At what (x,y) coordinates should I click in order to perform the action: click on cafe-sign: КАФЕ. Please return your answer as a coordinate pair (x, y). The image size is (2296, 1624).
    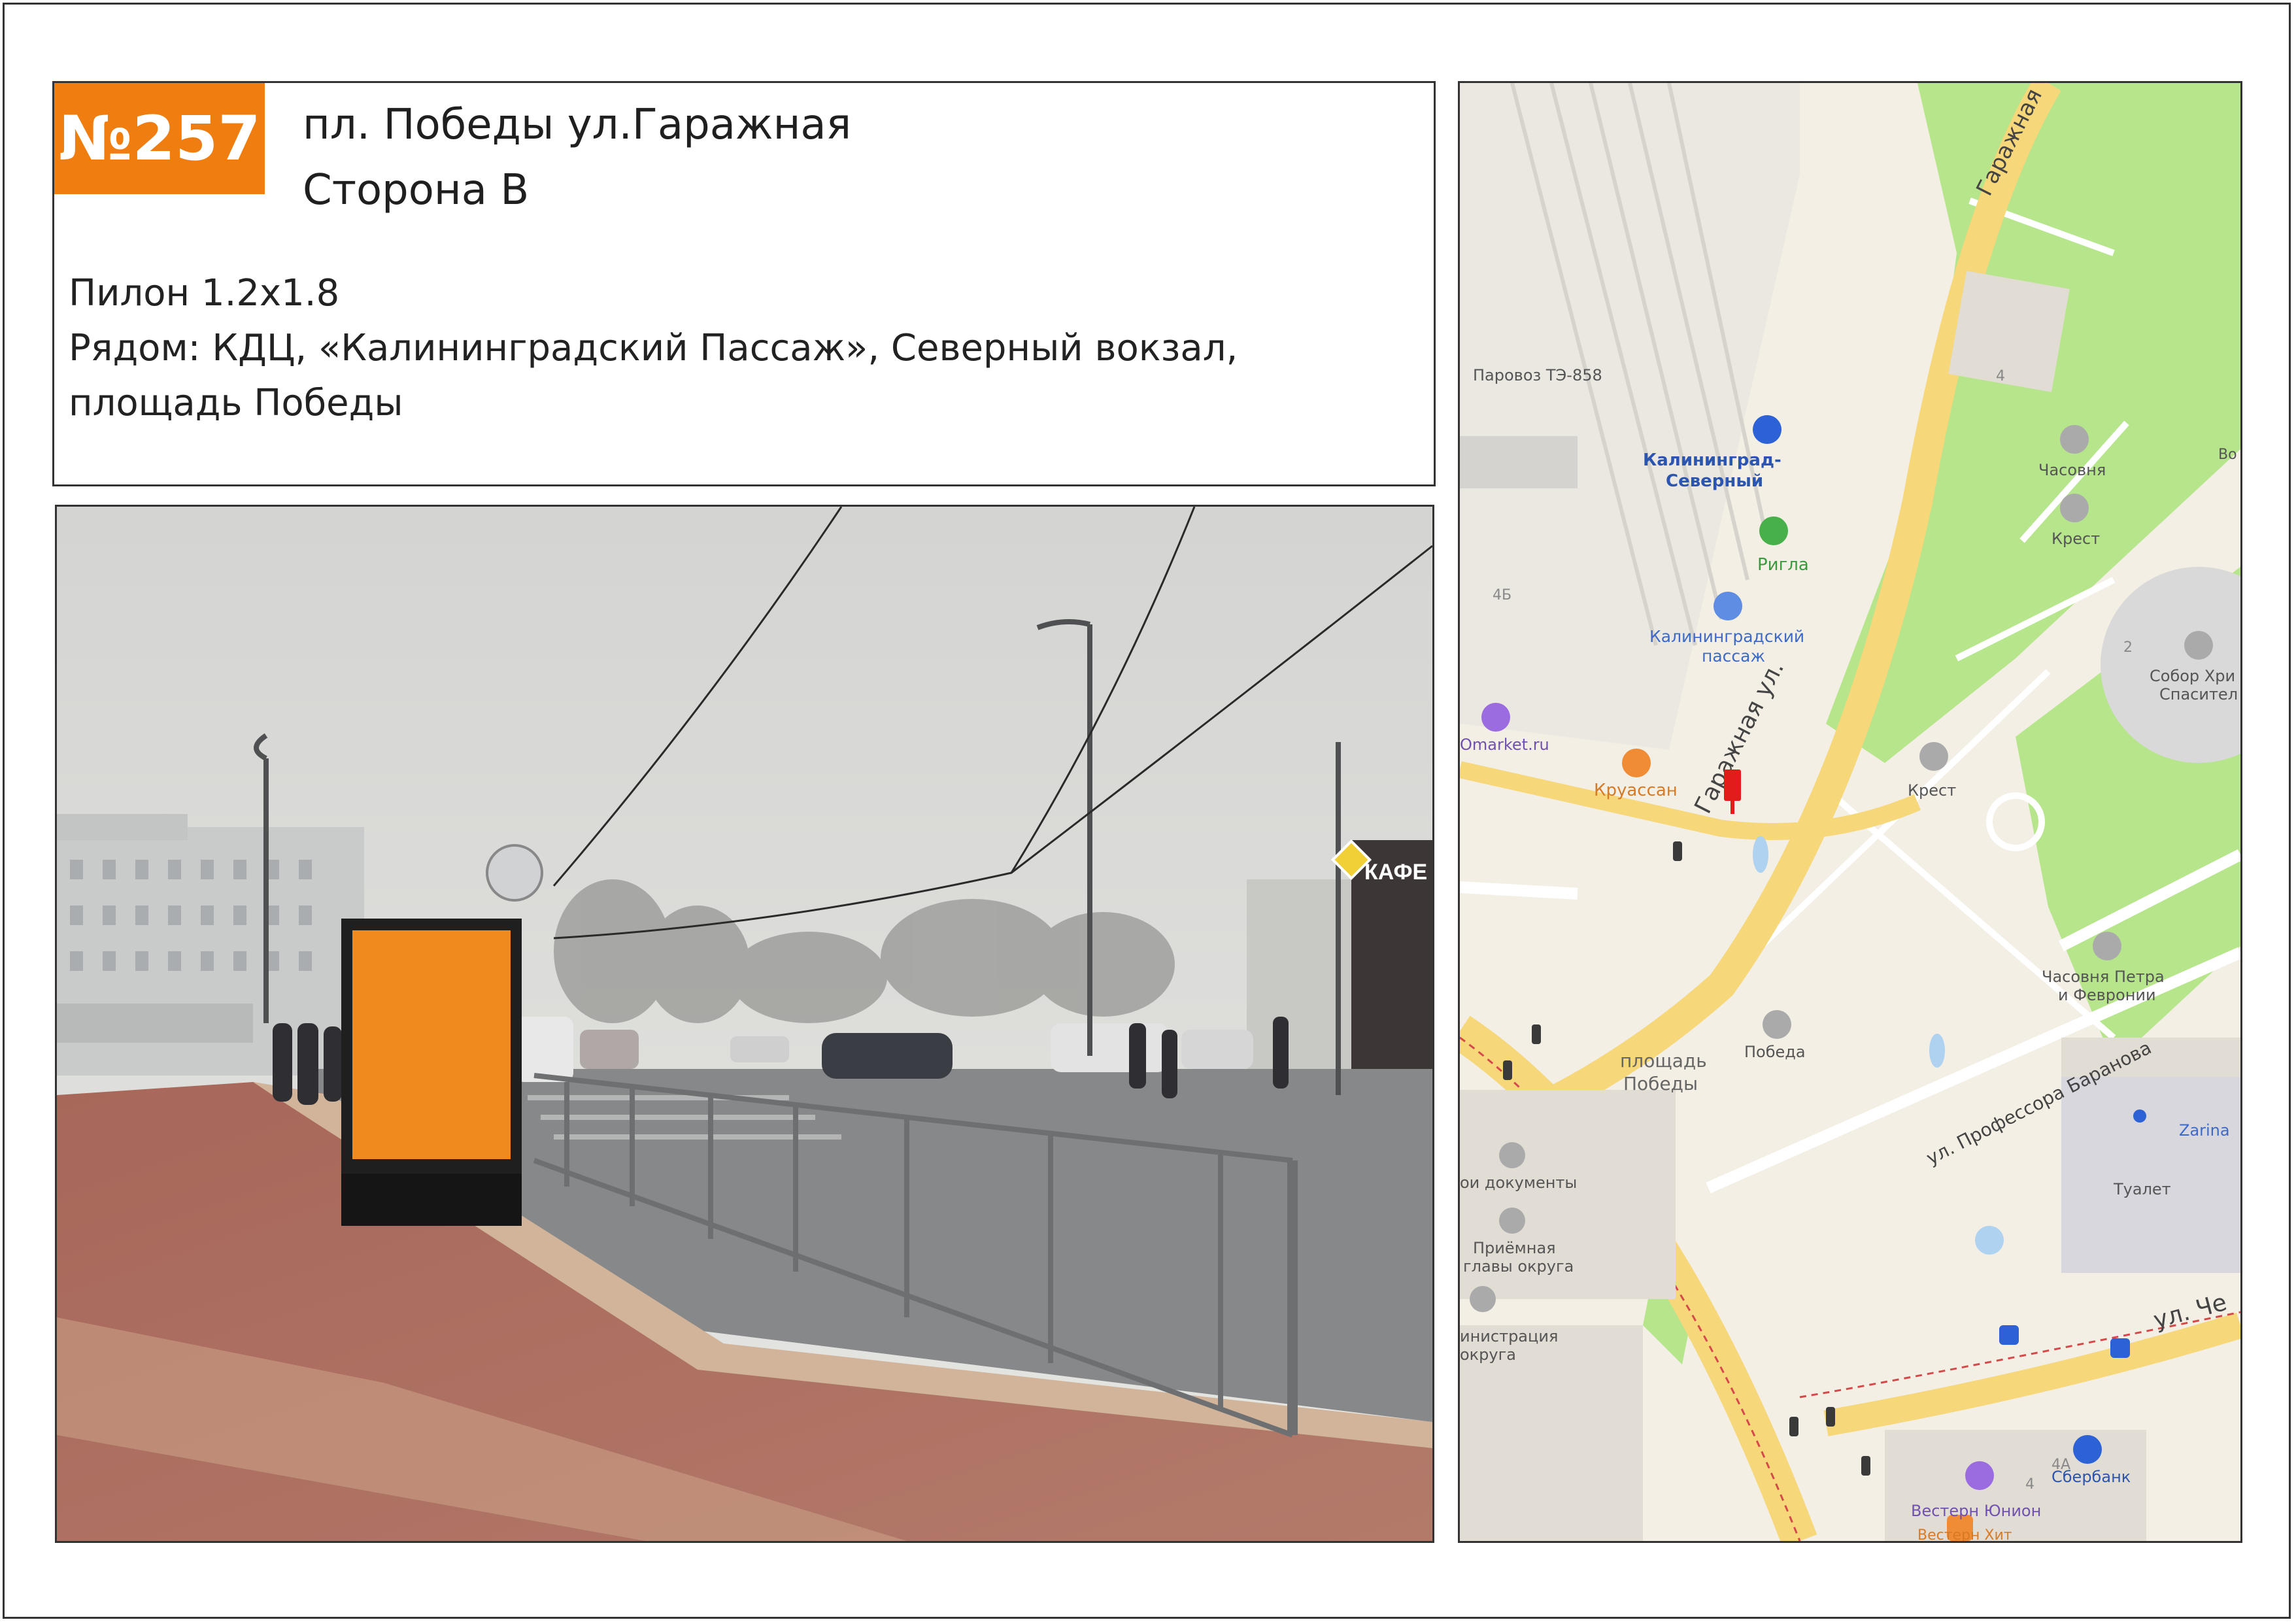
    Looking at the image, I should click on (1396, 872).